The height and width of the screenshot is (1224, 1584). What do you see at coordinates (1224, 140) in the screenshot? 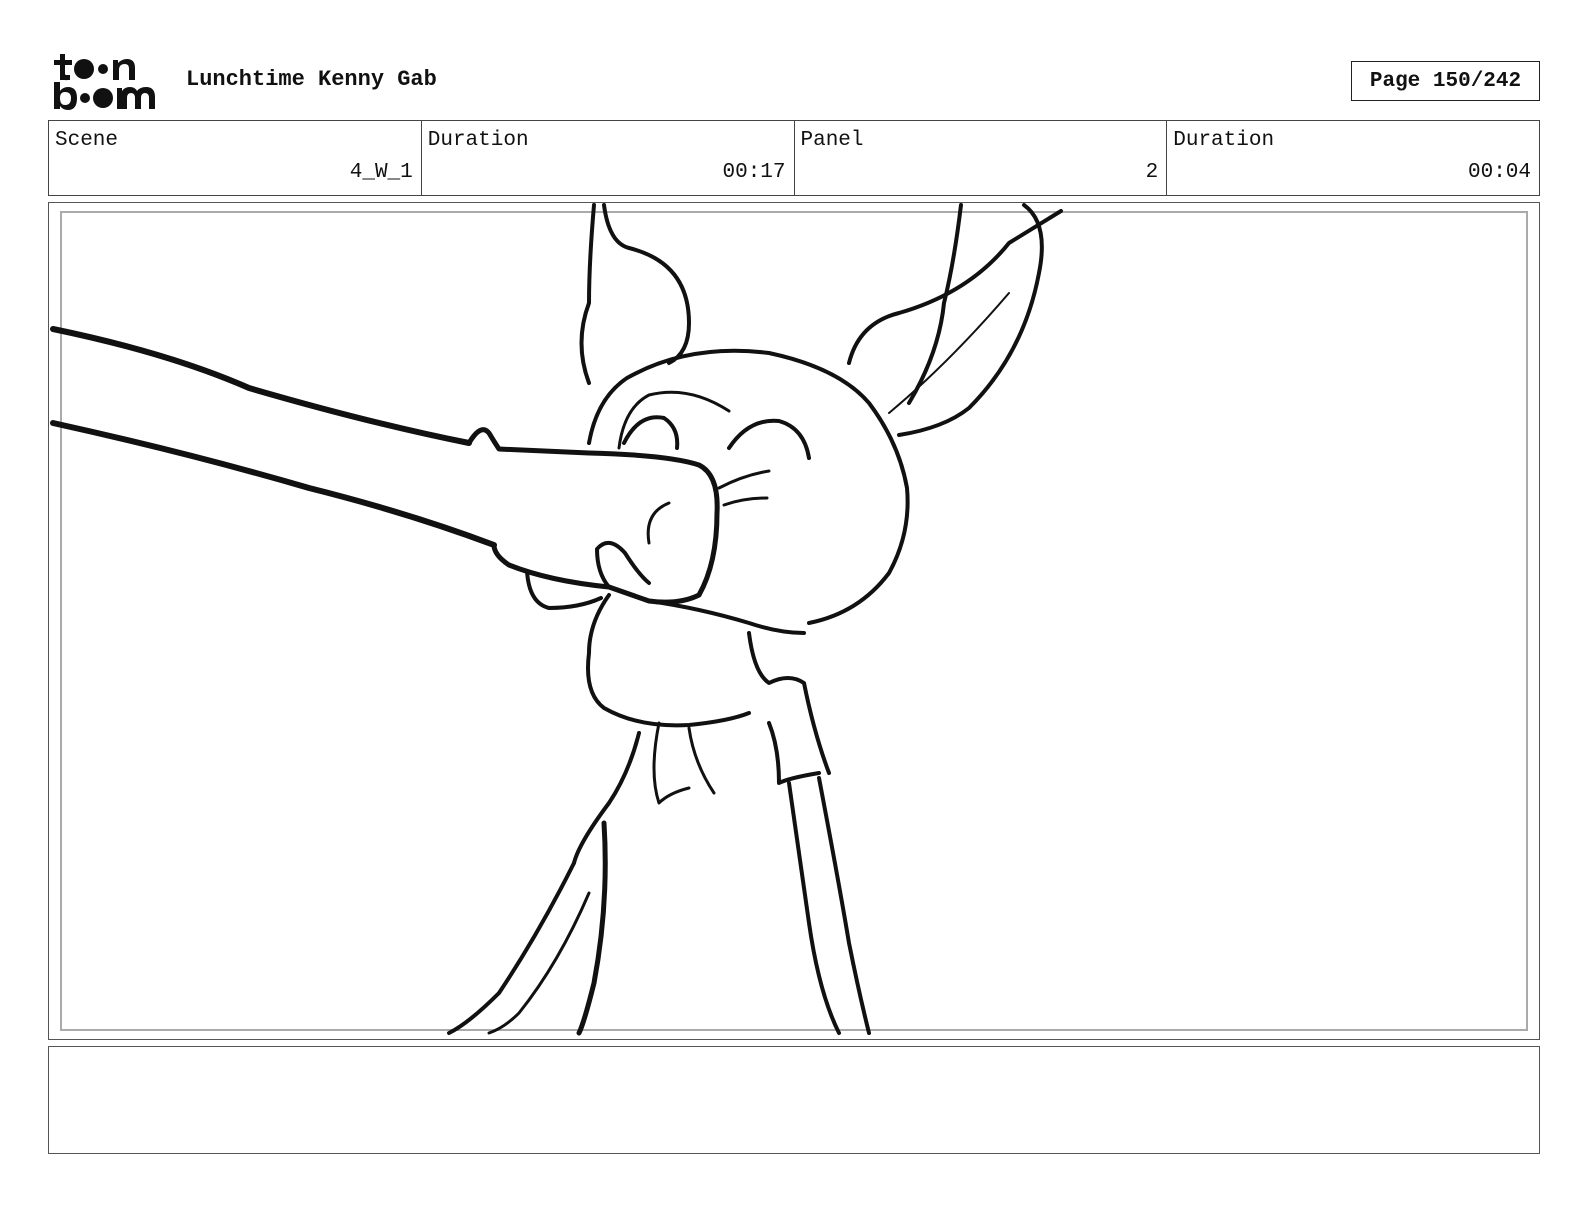
I see `panel-duration-label: Duration` at bounding box center [1224, 140].